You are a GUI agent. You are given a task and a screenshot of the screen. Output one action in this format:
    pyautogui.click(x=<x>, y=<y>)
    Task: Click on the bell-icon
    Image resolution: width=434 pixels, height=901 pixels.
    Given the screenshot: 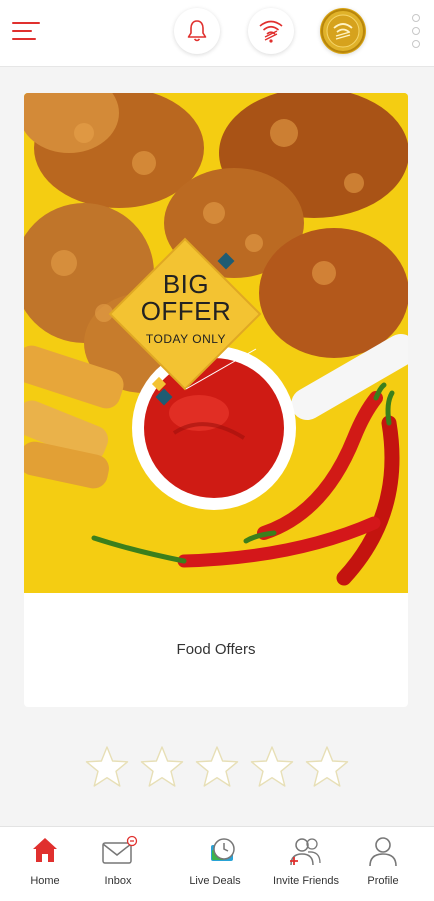 What is the action you would take?
    pyautogui.click(x=197, y=31)
    